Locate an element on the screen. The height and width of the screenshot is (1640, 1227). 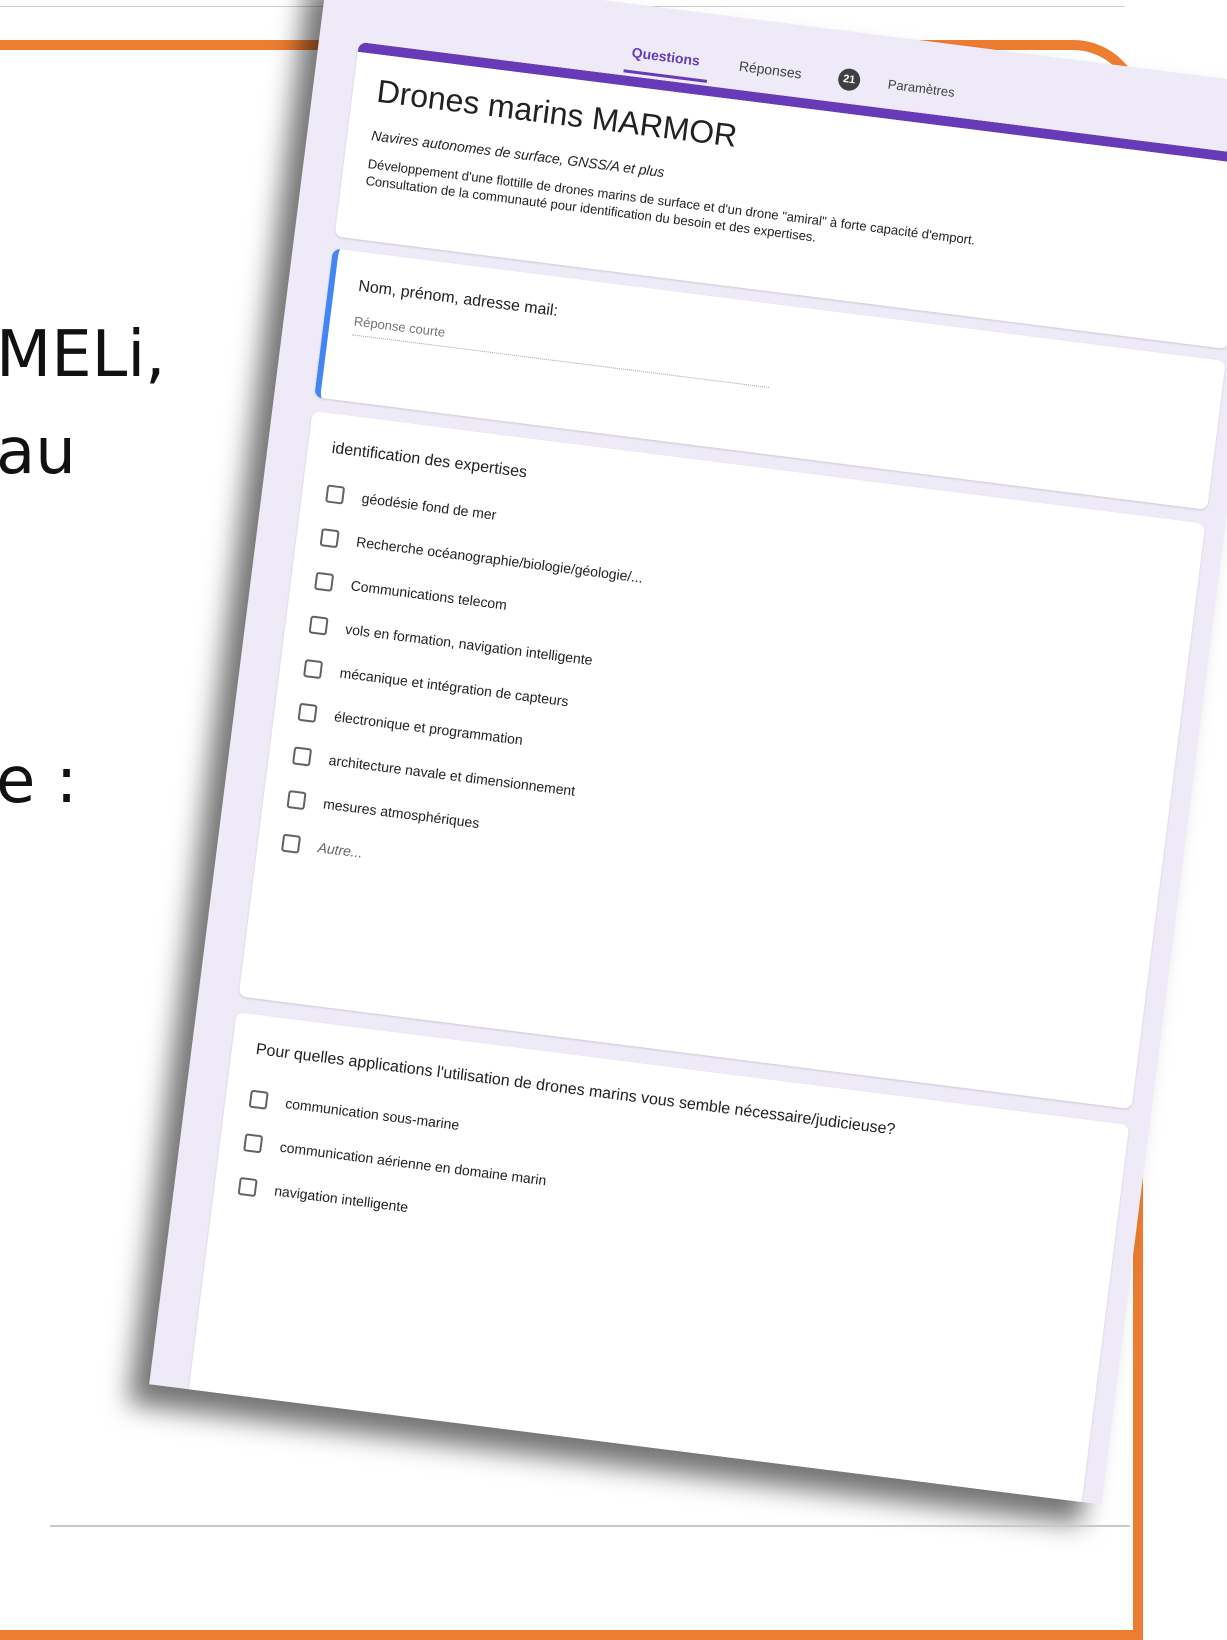
slide-text-line: au is located at coordinates (38, 452).